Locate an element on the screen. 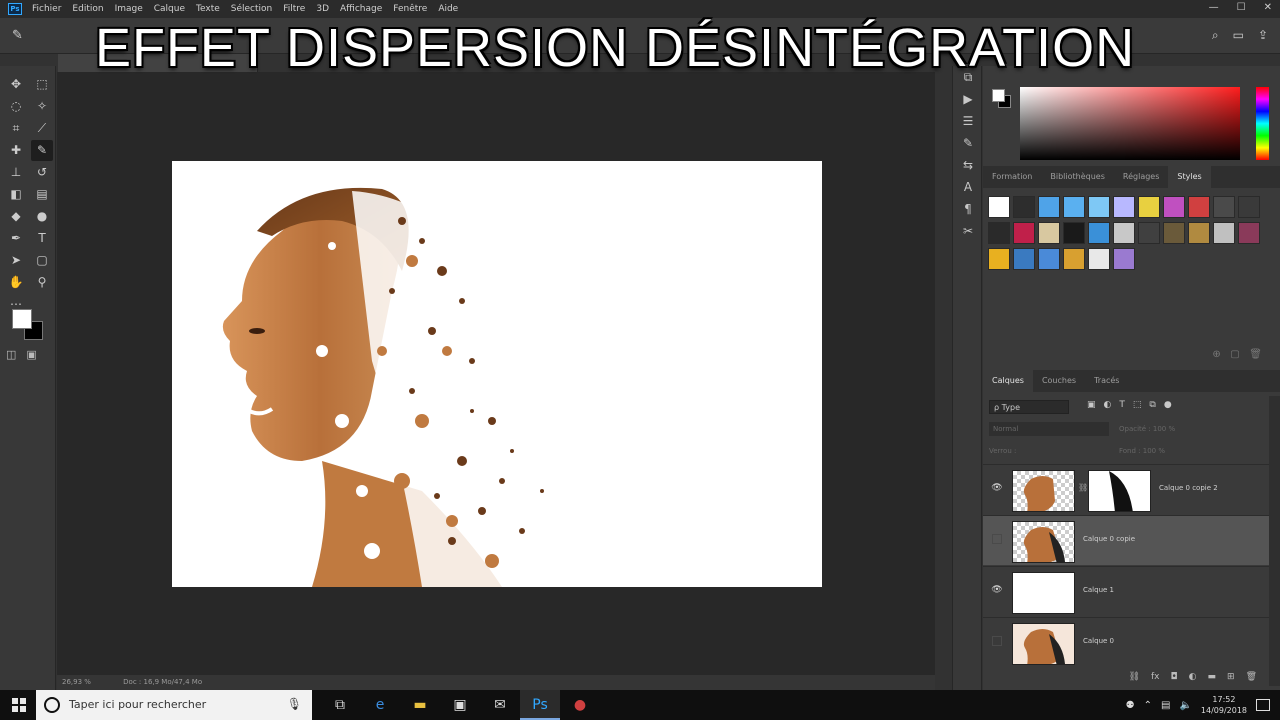 The width and height of the screenshot is (1280, 720). visibility-toggle-off is located at coordinates (997, 539).